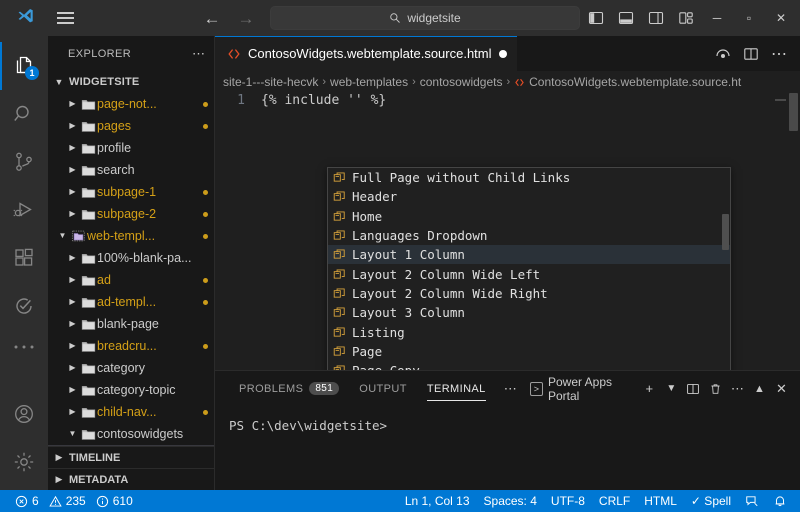 Image resolution: width=800 pixels, height=512 pixels. I want to click on tree-folder-item: ▶ subpage-1, so click(131, 192).